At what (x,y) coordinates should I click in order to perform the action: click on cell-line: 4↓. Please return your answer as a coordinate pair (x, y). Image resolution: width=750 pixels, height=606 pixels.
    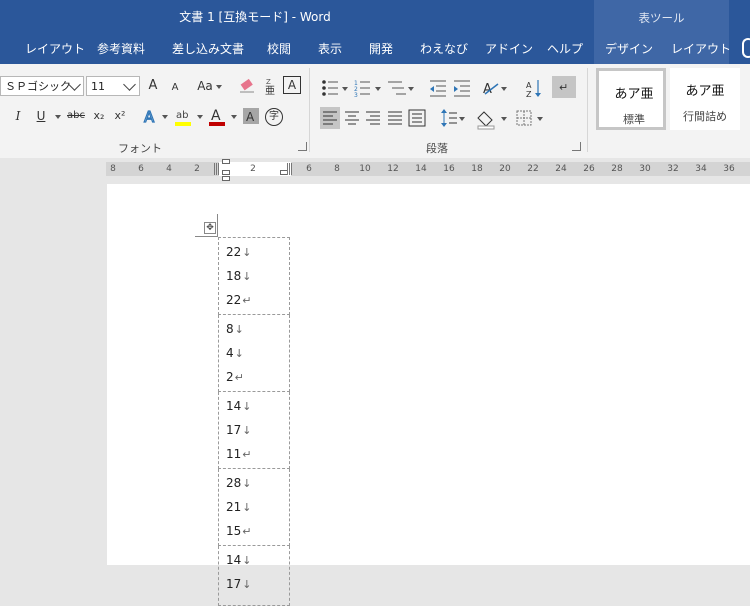
    Looking at the image, I should click on (257, 353).